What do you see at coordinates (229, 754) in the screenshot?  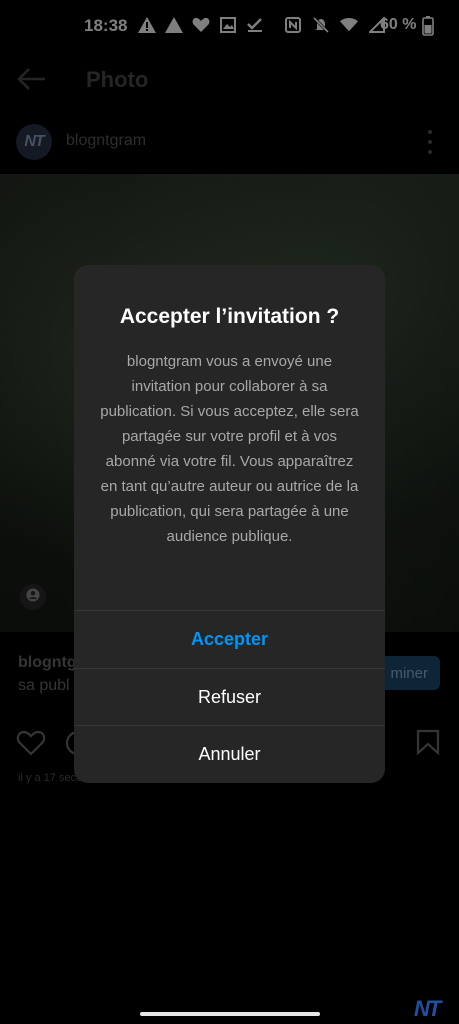 I see `cancel-button: Annuler` at bounding box center [229, 754].